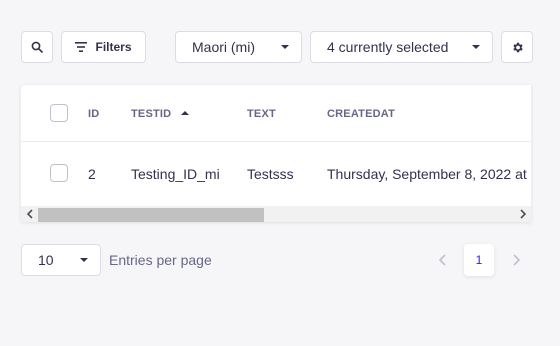 The width and height of the screenshot is (560, 346). Describe the element at coordinates (81, 47) in the screenshot. I see `filter-icon` at that location.